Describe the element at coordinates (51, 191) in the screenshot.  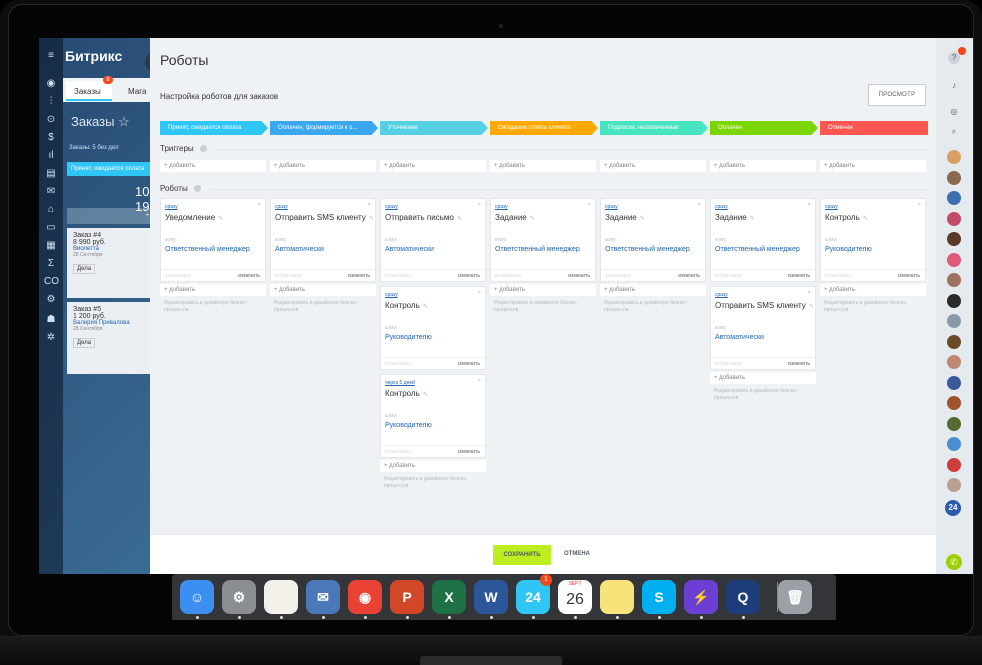
I see `mail-icon: ✉` at that location.